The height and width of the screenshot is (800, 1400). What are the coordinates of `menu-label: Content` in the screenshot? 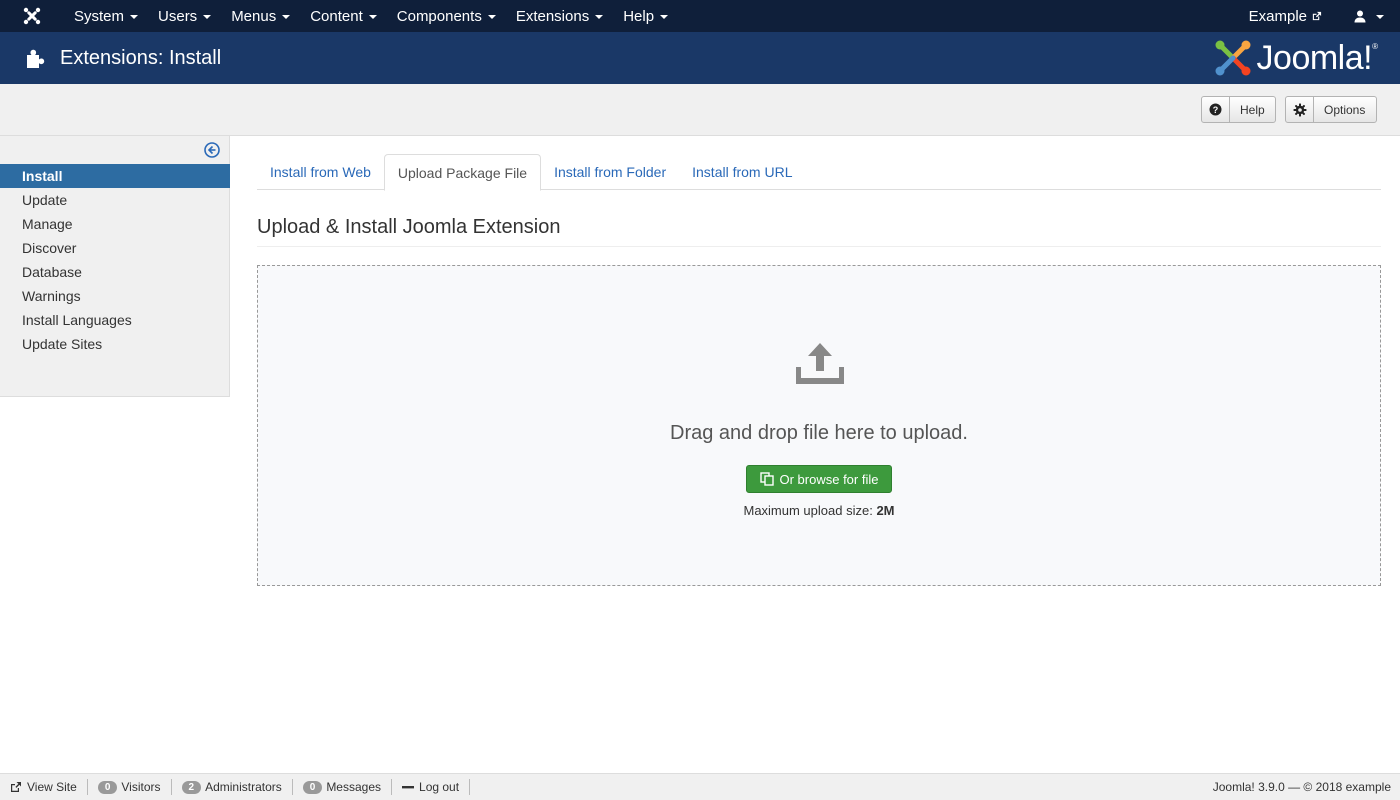 It's located at (336, 16).